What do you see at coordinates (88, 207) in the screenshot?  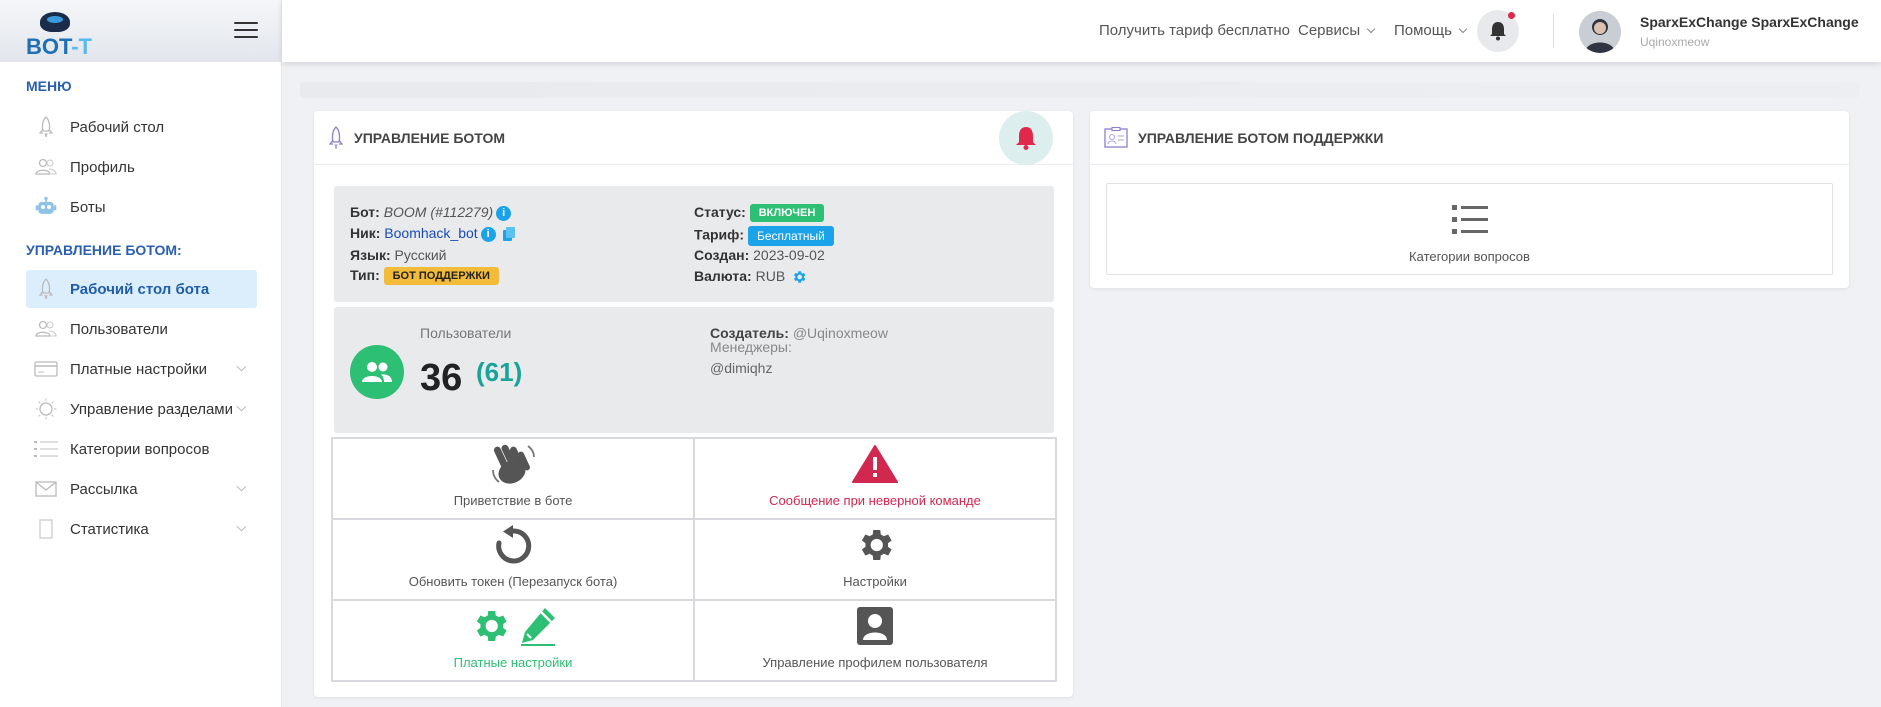 I see `sidebar-item-label: Боты` at bounding box center [88, 207].